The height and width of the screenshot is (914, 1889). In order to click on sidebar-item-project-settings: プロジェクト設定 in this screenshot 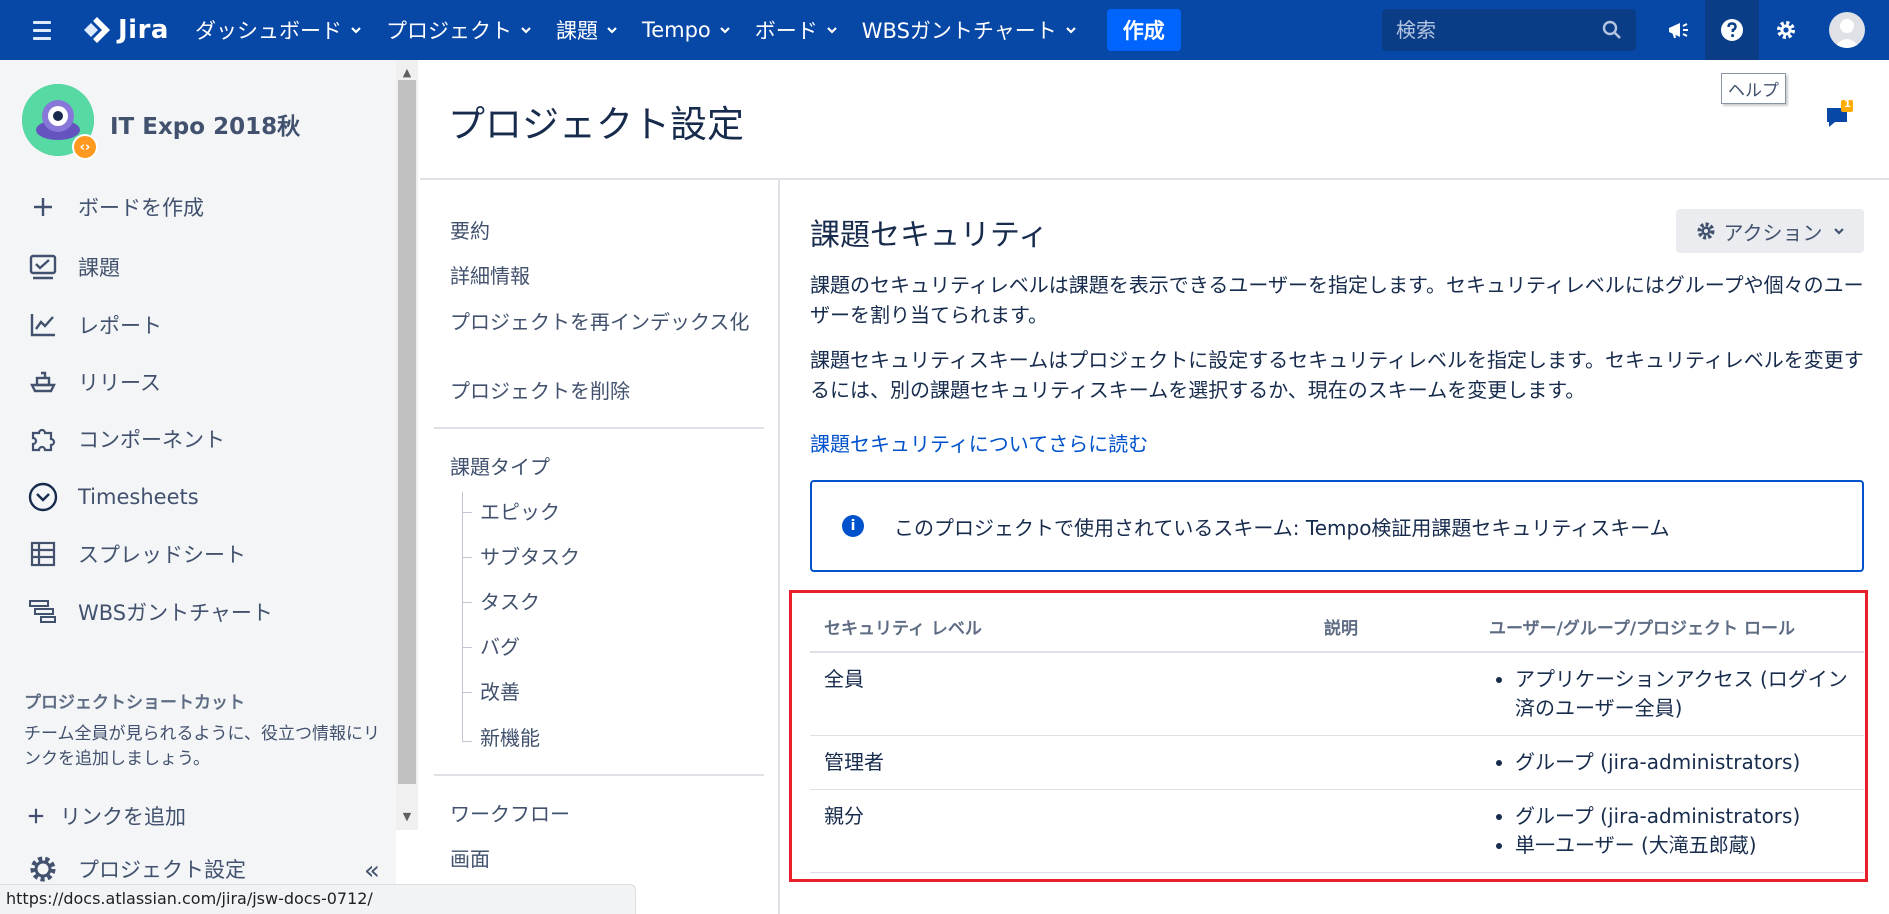, I will do `click(136, 869)`.